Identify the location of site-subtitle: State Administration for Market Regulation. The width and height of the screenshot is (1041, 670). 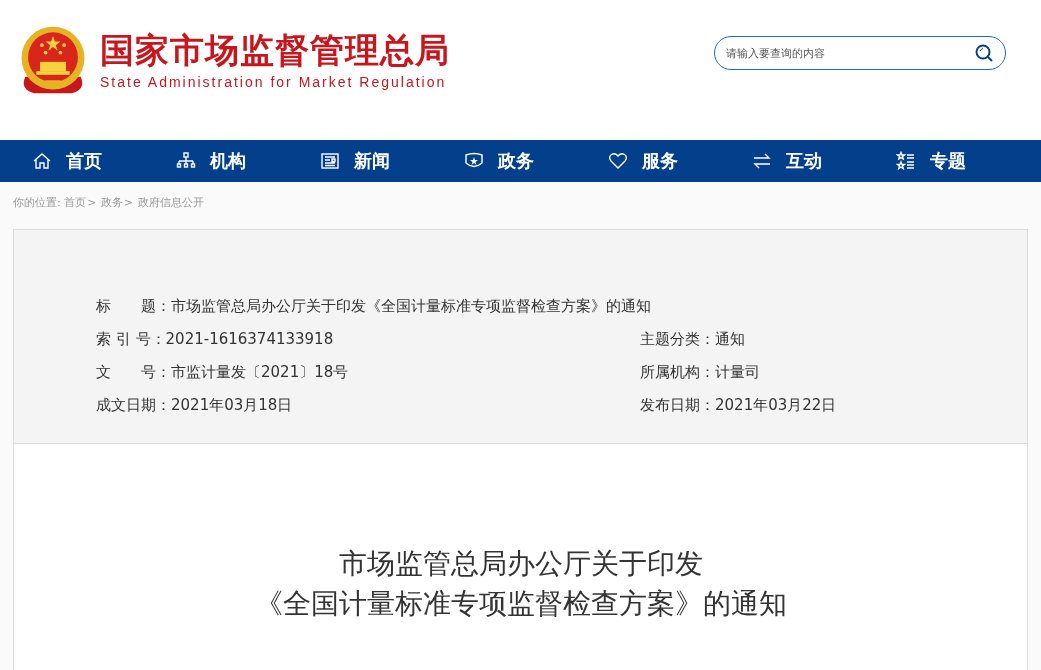
(274, 82).